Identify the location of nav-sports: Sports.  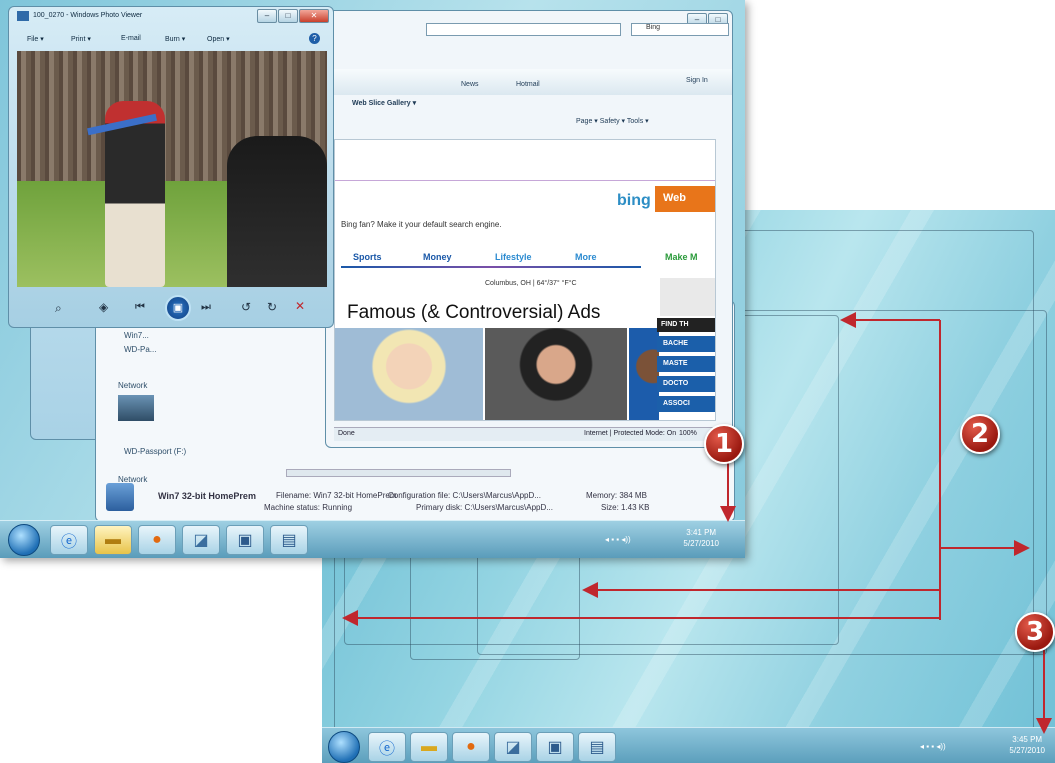
(367, 257).